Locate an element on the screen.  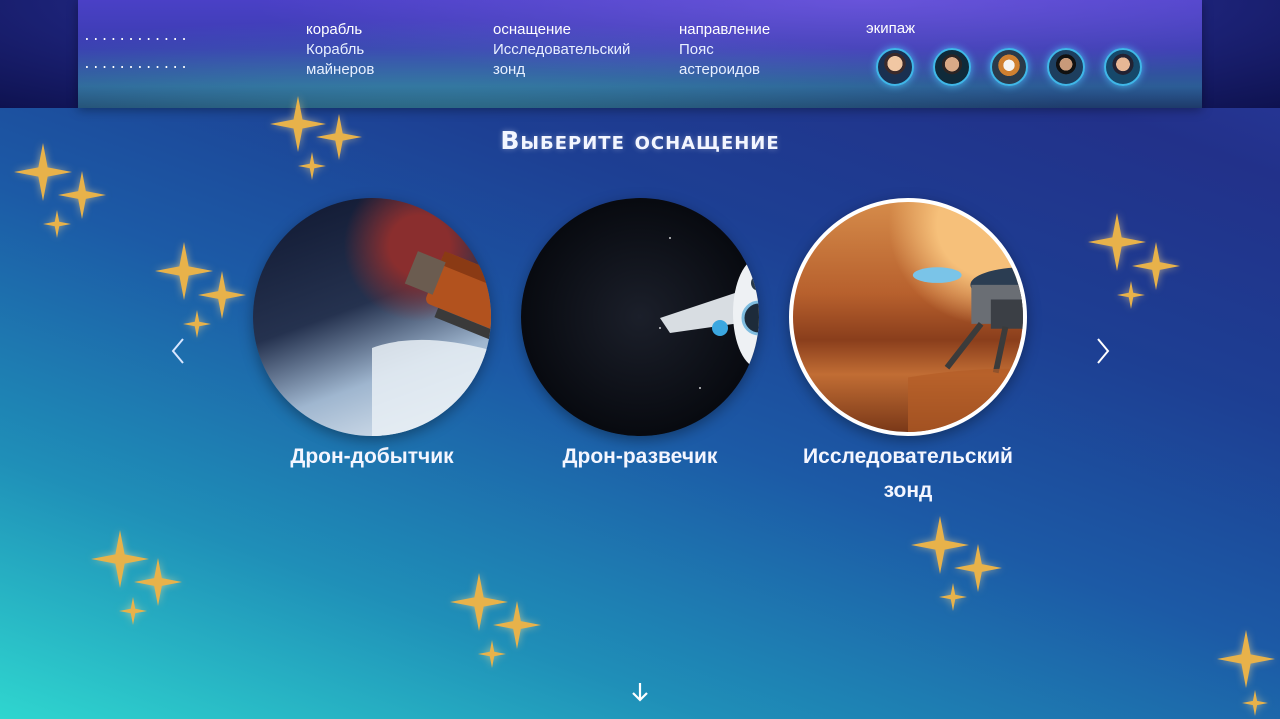
ship-value: Корабль майнеров is located at coordinates (340, 59).